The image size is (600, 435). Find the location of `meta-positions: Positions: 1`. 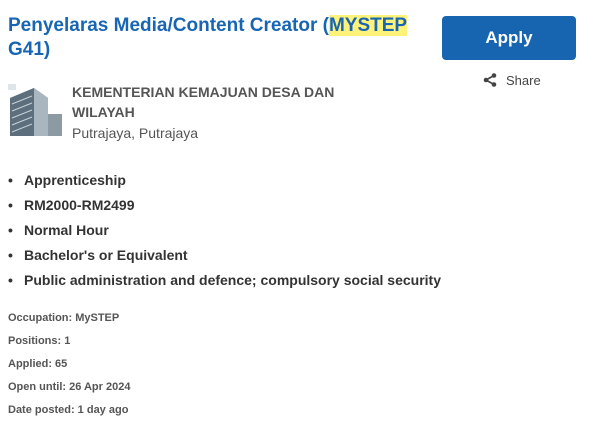

meta-positions: Positions: 1 is located at coordinates (39, 341).